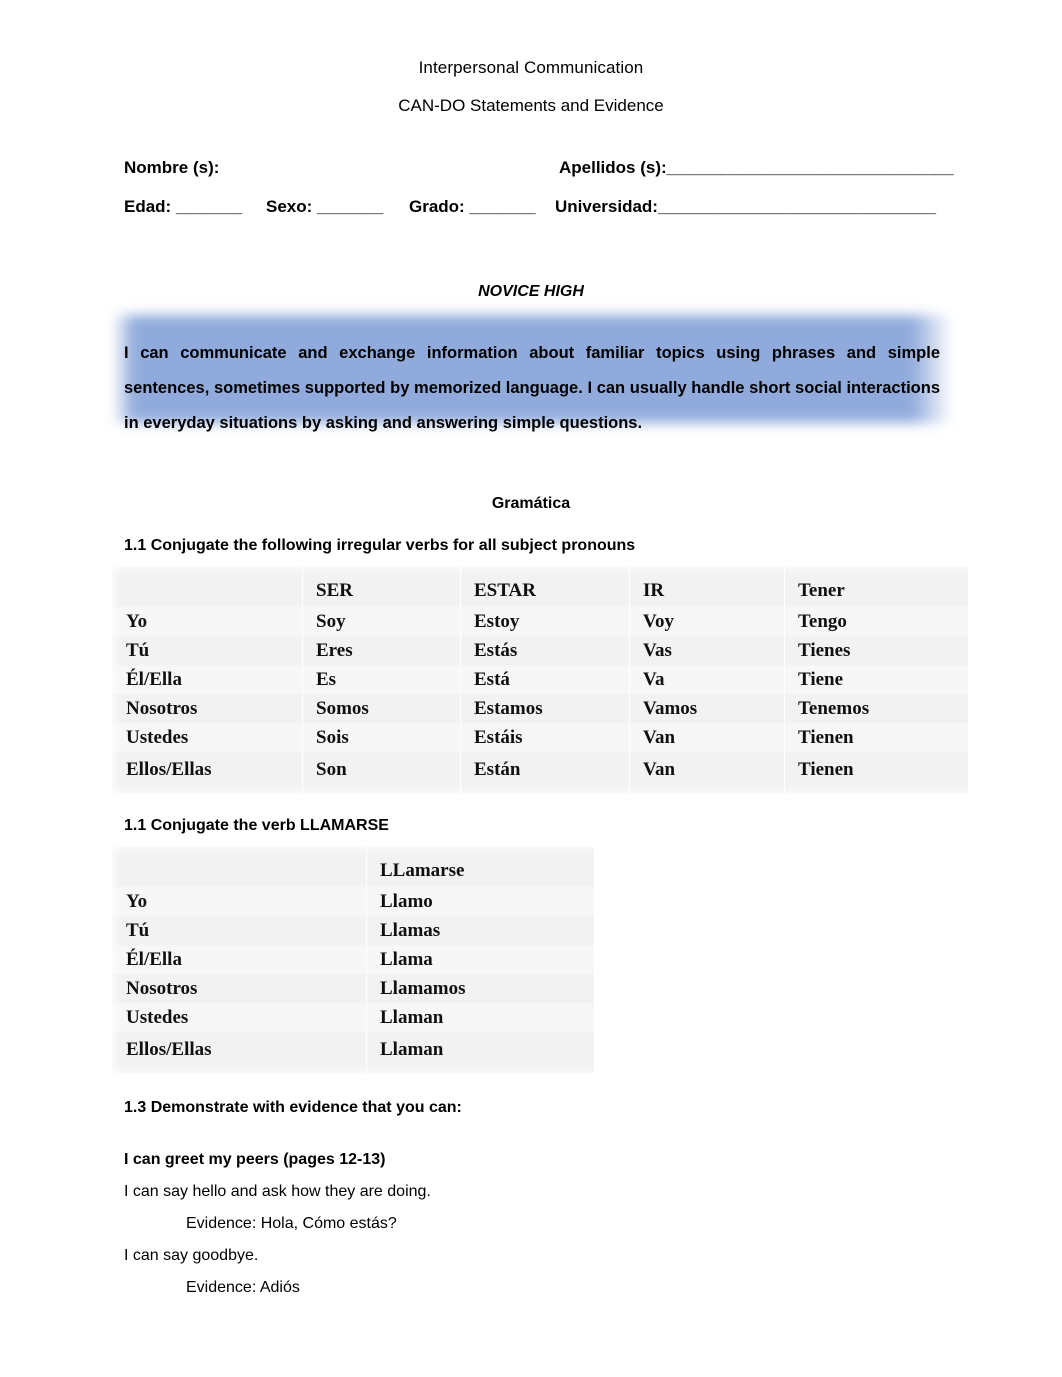 The width and height of the screenshot is (1062, 1377). Describe the element at coordinates (381, 679) in the screenshot. I see `table-cell: Es` at that location.